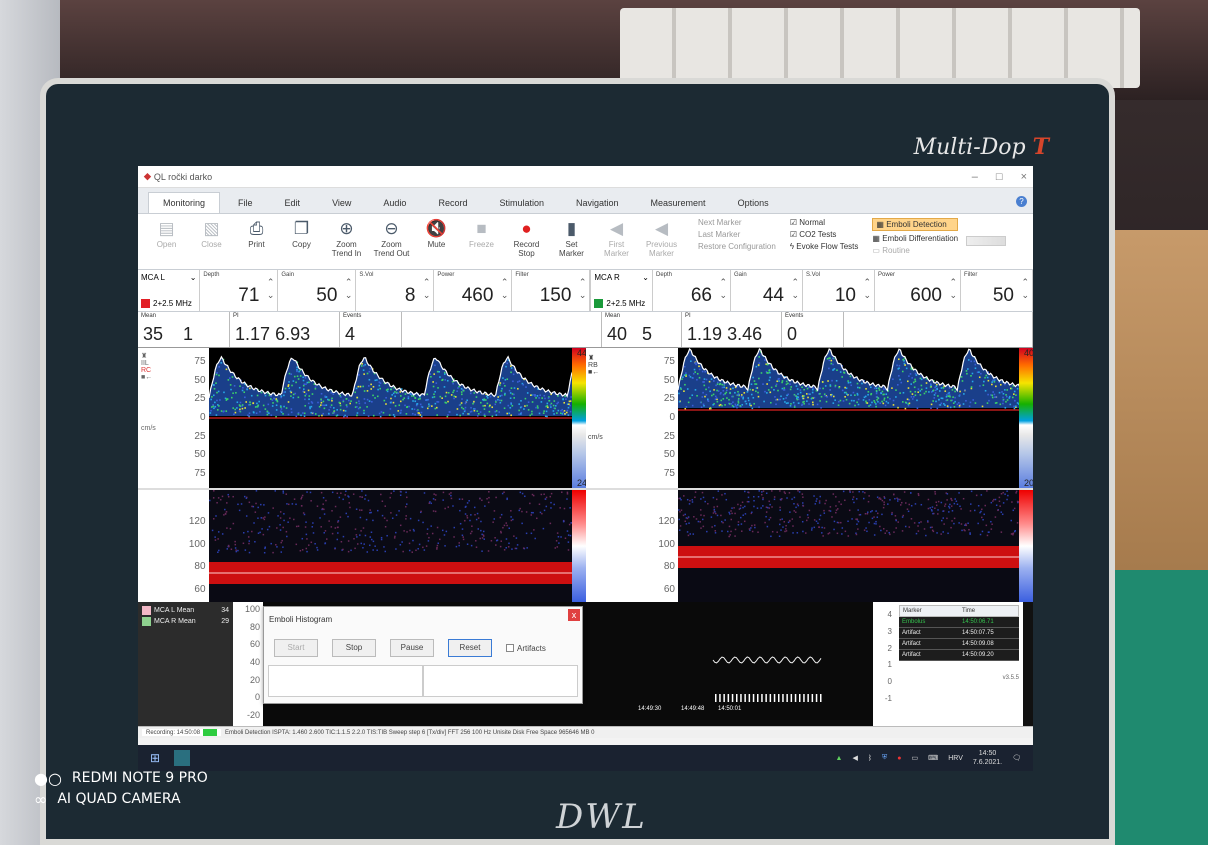 Image resolution: width=1208 pixels, height=845 pixels. What do you see at coordinates (521, 203) in the screenshot?
I see `tab-stimulation: Stimulation` at bounding box center [521, 203].